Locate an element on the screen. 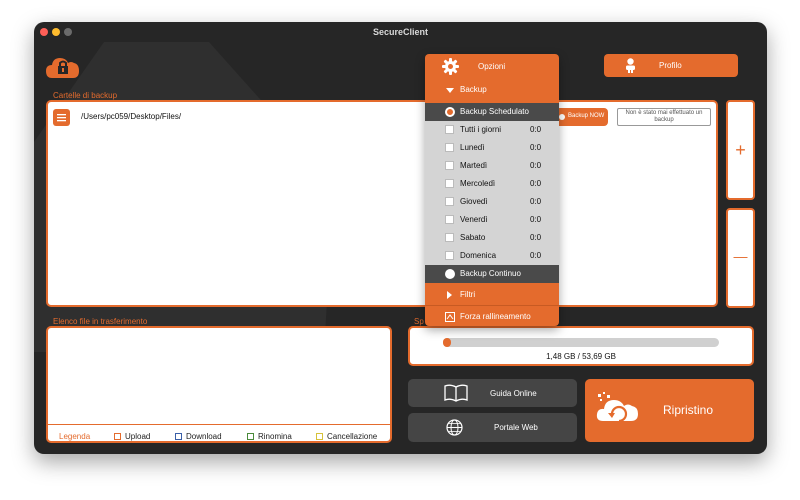 This screenshot has width=800, height=500. storage-panel: 1,48 GB / 53,69 GB is located at coordinates (581, 346).